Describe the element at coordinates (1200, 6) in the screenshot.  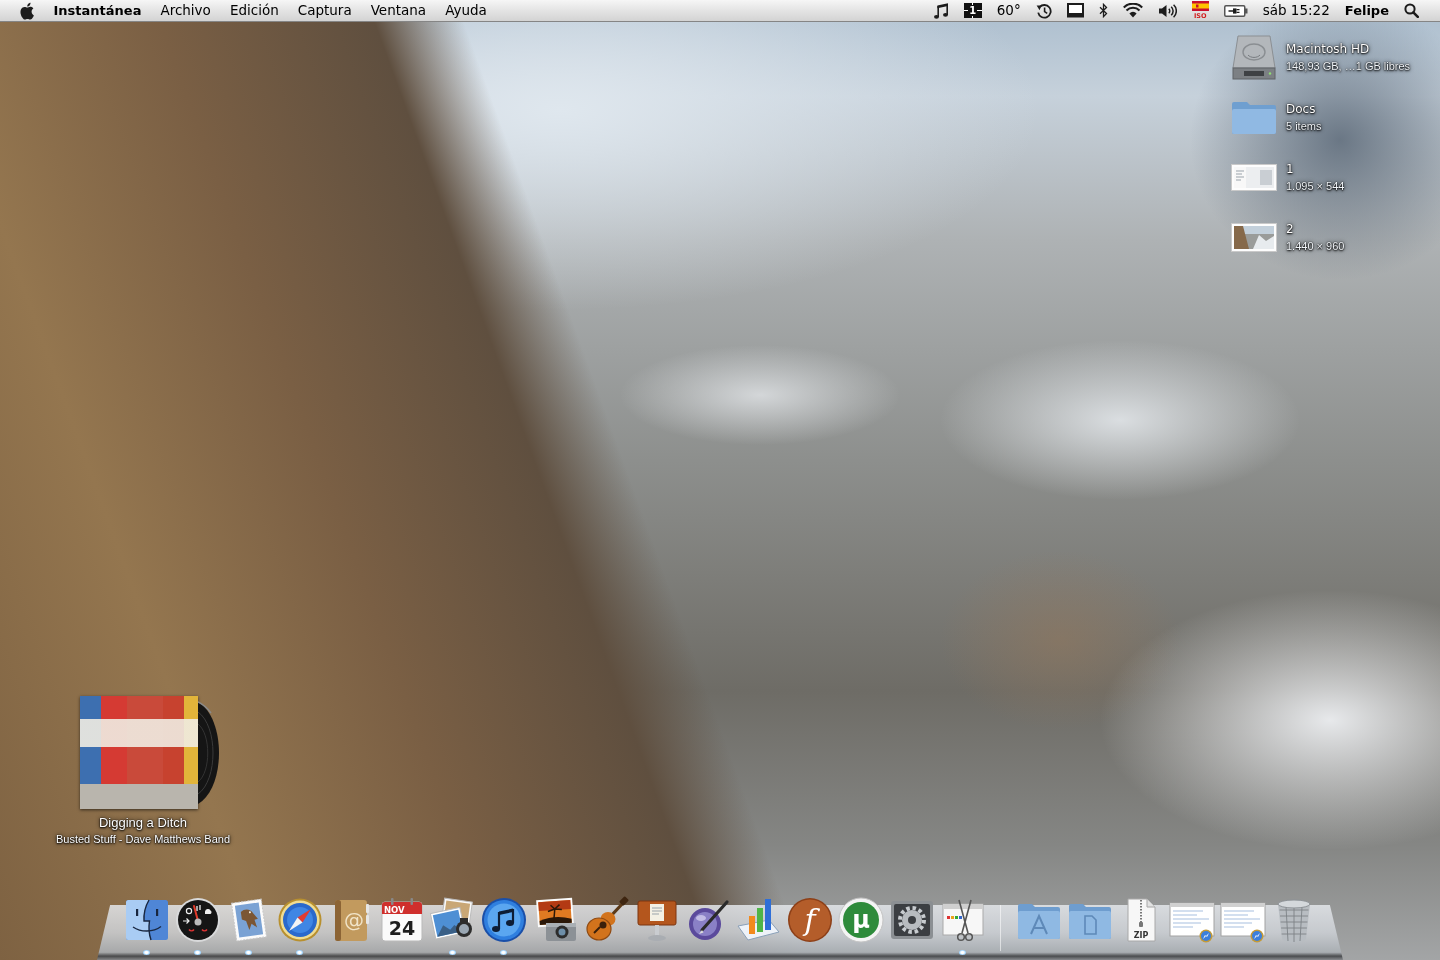
I see `flag-icon` at that location.